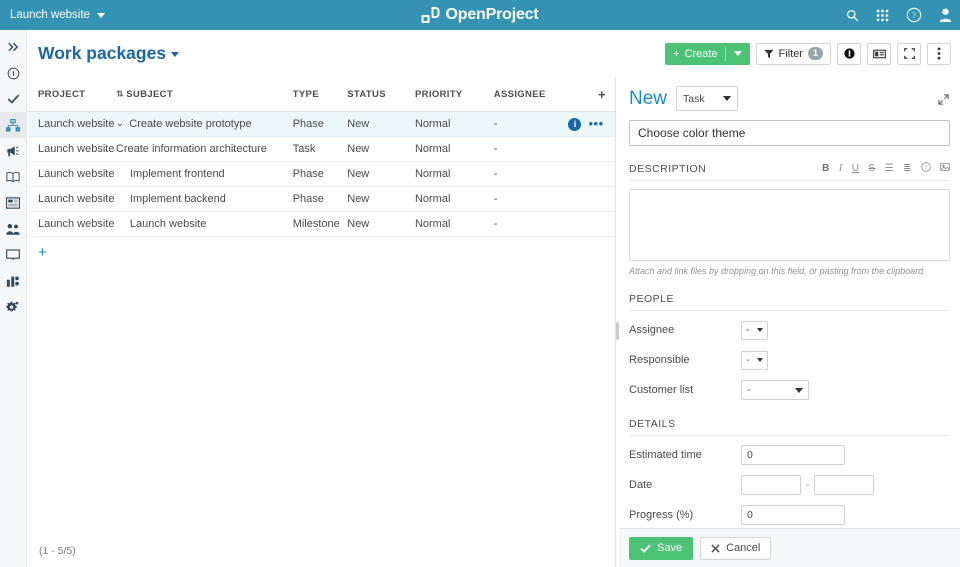 This screenshot has width=960, height=567. I want to click on create-button: + Create, so click(707, 53).